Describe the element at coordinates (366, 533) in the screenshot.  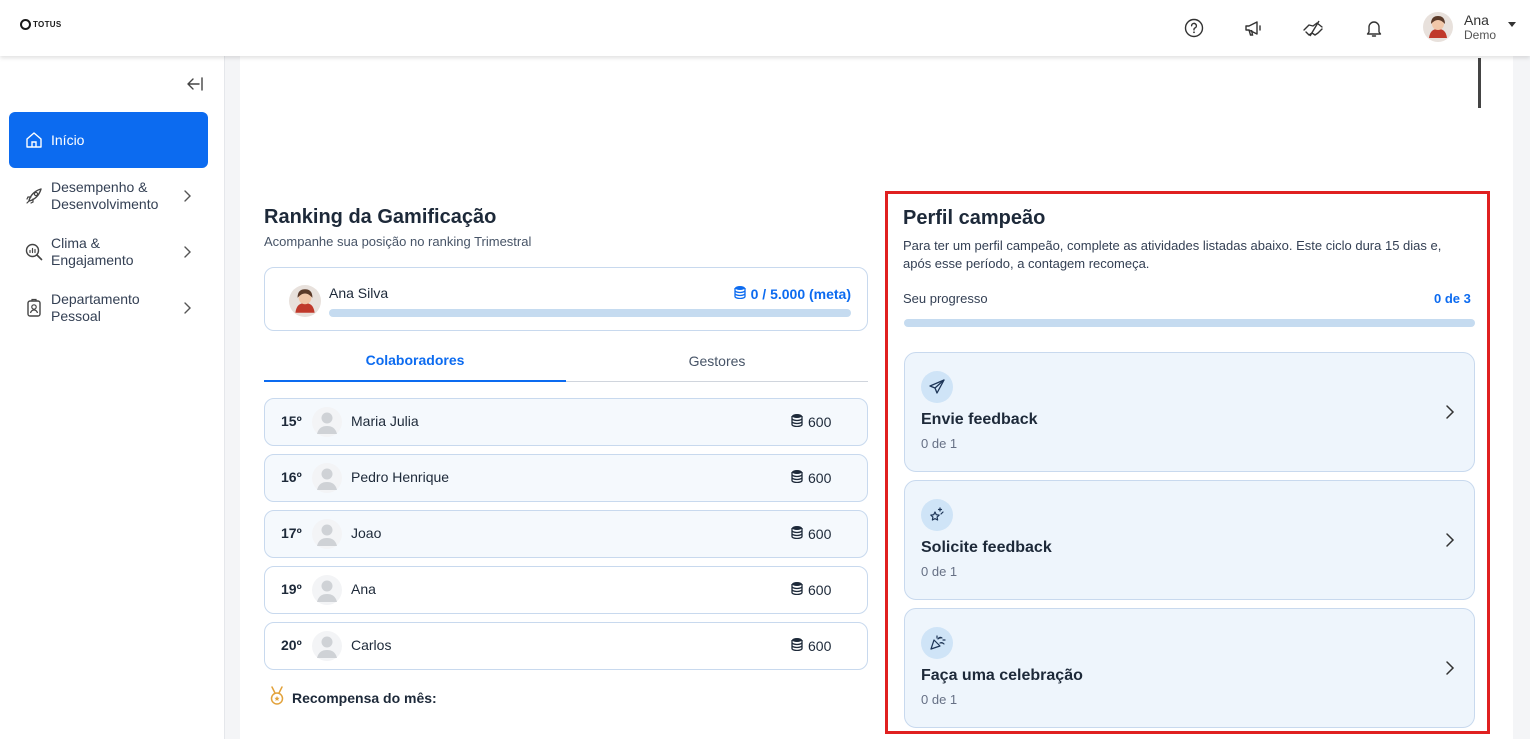
I see `rank-name: Joao` at that location.